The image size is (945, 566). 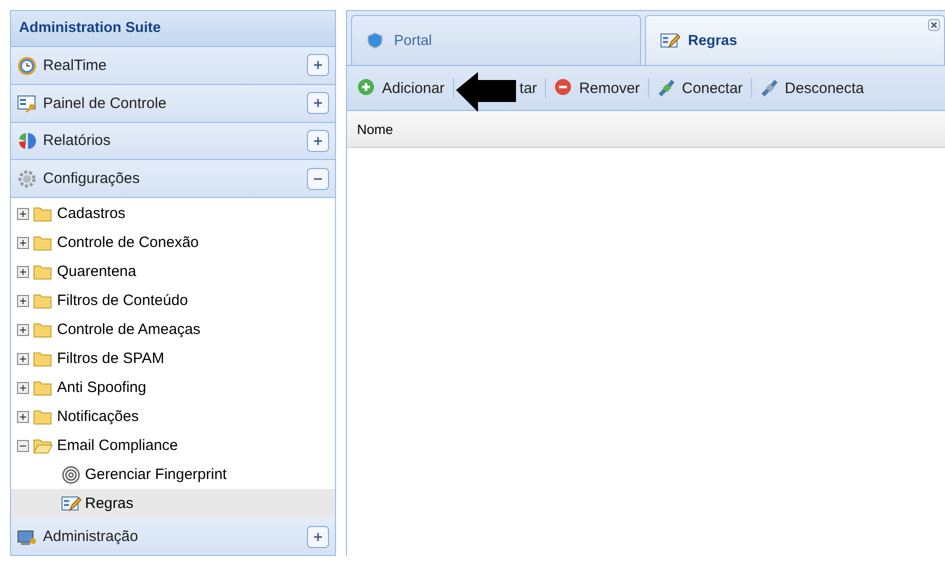 I want to click on gear-icon, so click(x=27, y=178).